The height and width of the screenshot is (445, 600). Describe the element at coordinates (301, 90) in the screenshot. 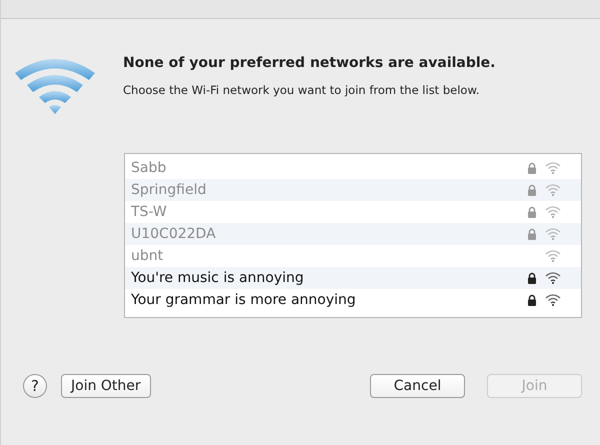

I see `dialog-message: Choose the Wi-Fi network you want to join from the list below.` at that location.